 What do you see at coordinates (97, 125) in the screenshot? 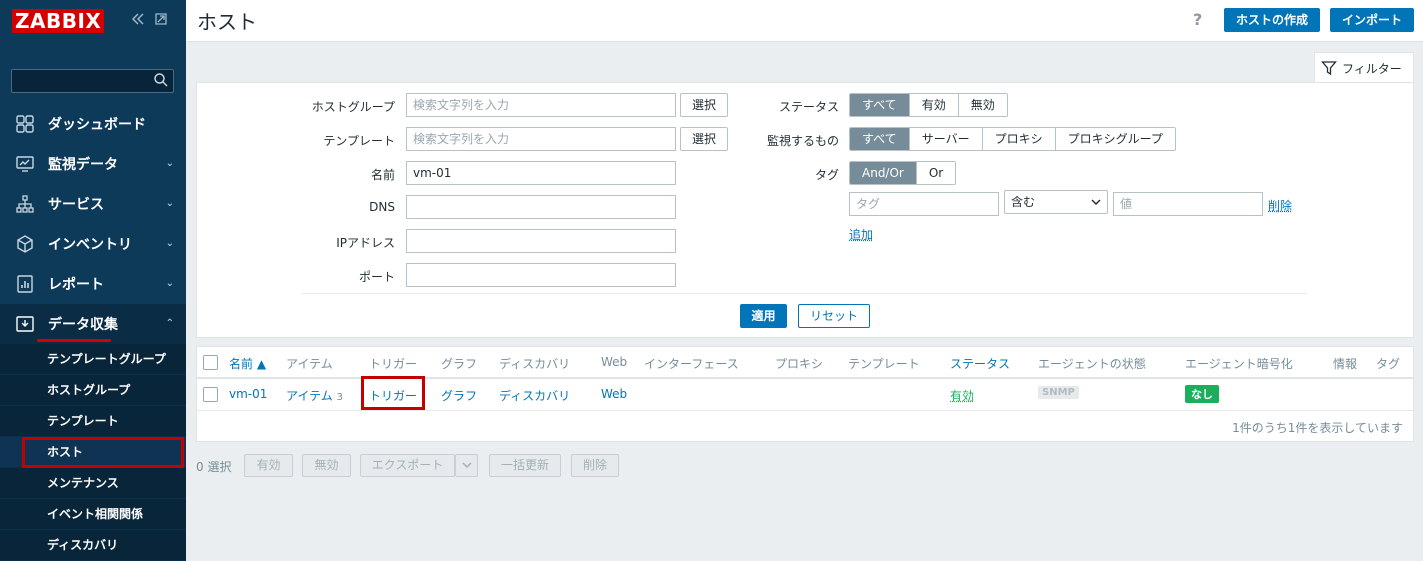
I see `menu-label: ダッシュボード` at bounding box center [97, 125].